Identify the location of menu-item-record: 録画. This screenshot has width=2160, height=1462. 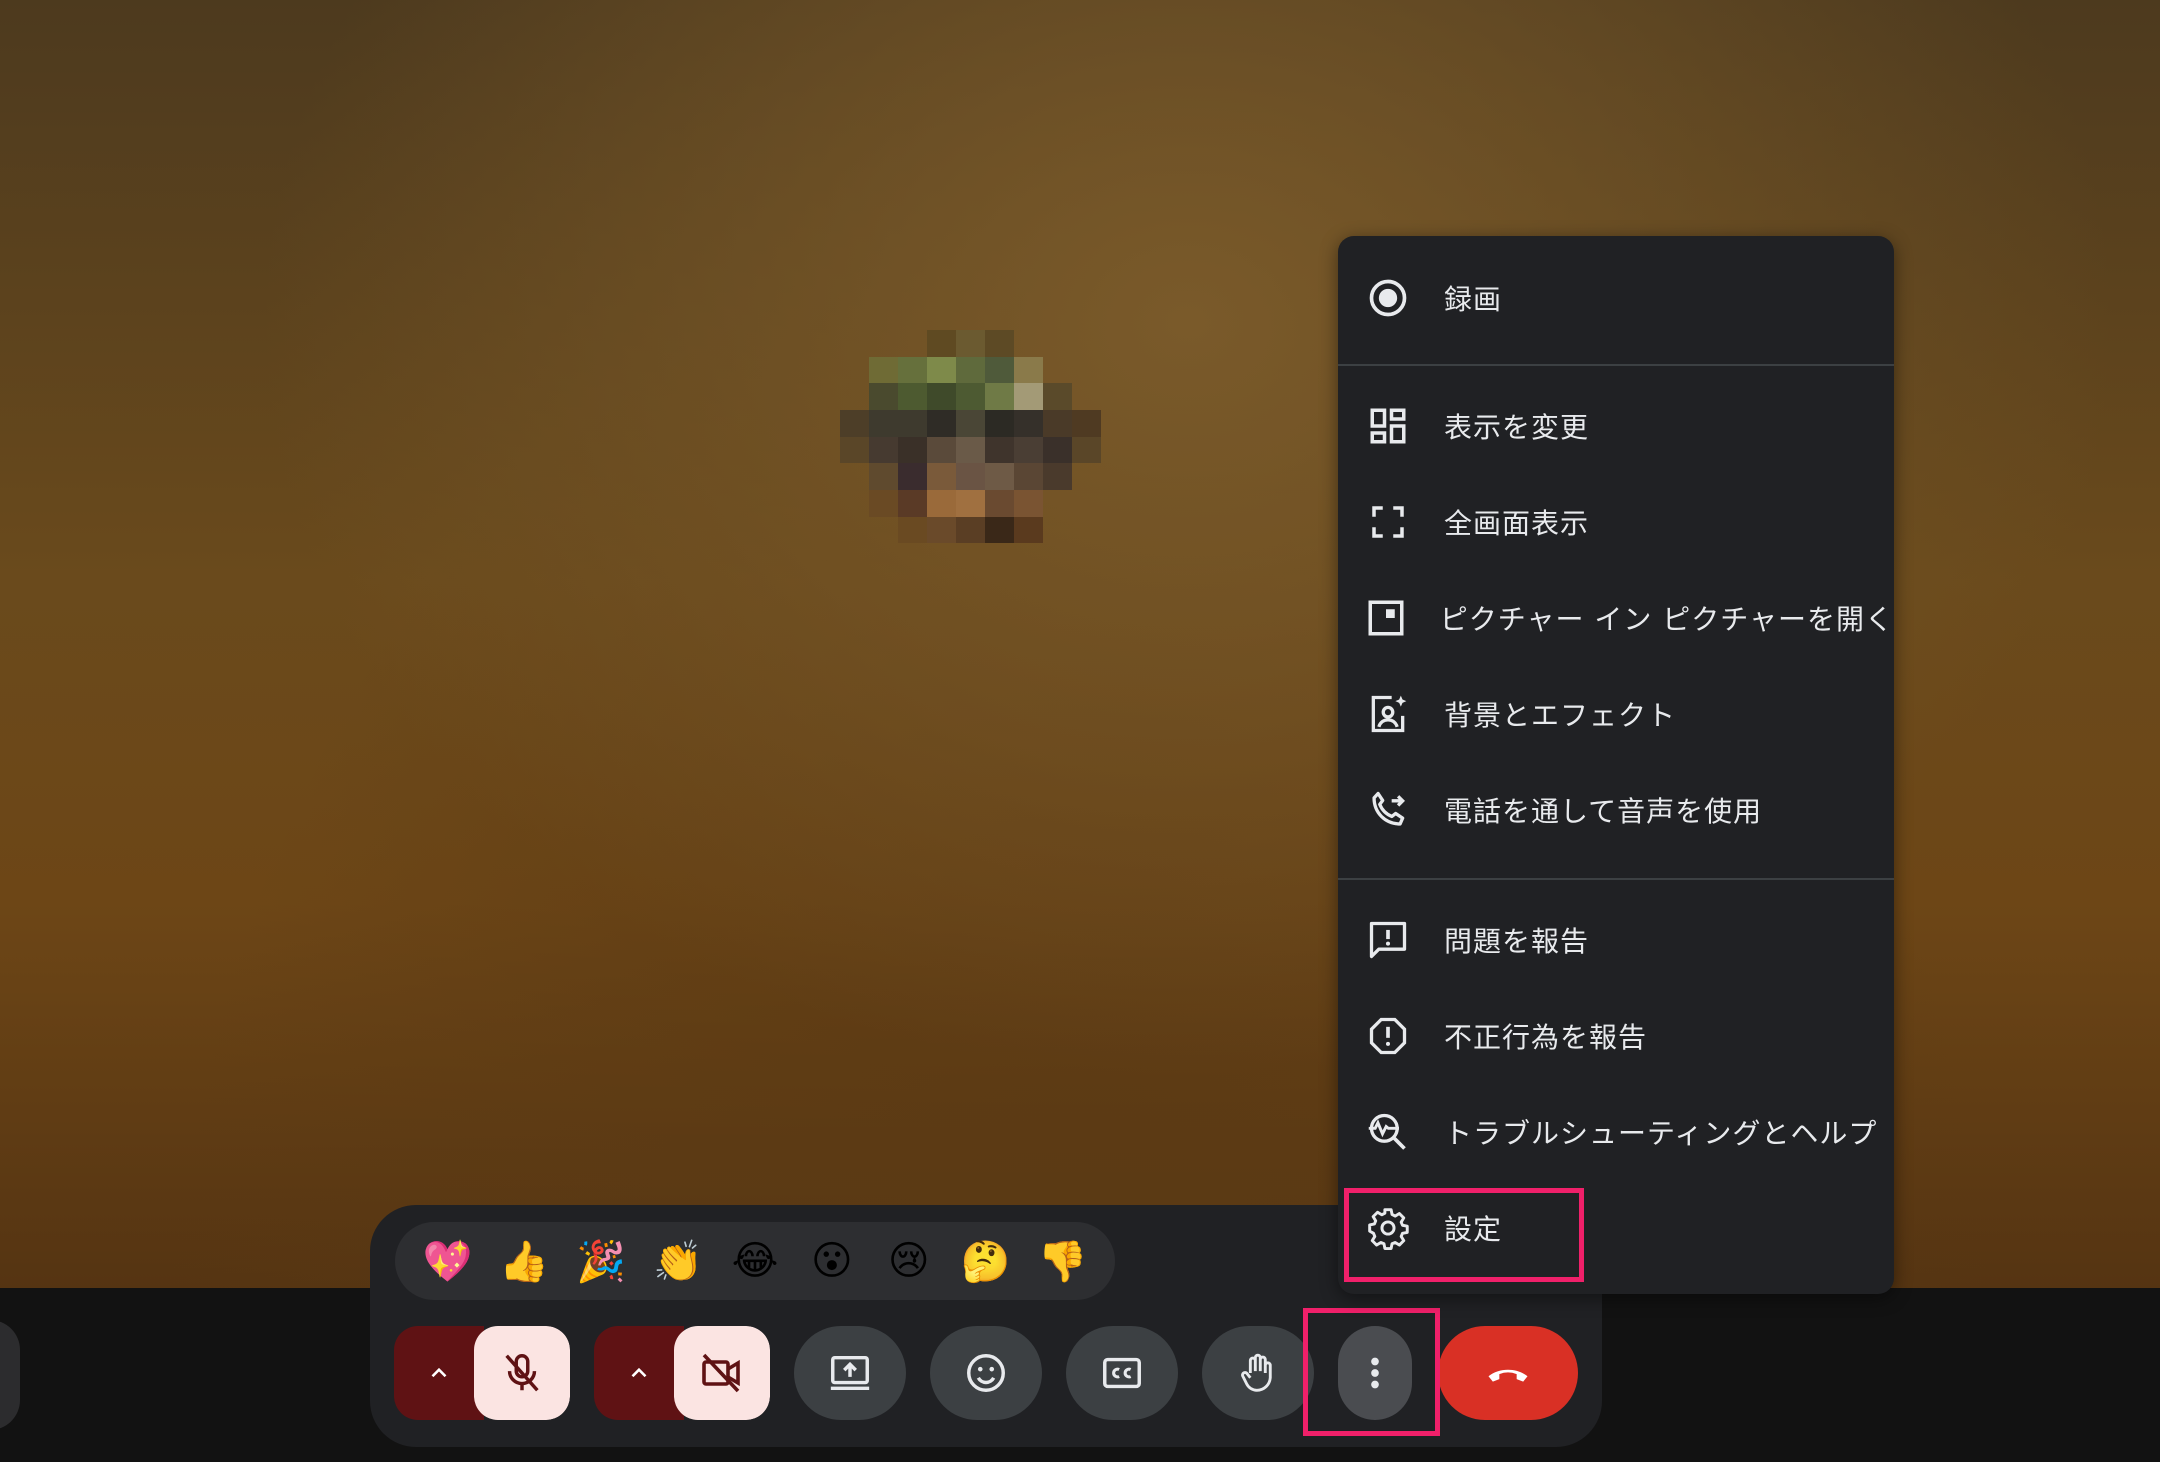
(1616, 298).